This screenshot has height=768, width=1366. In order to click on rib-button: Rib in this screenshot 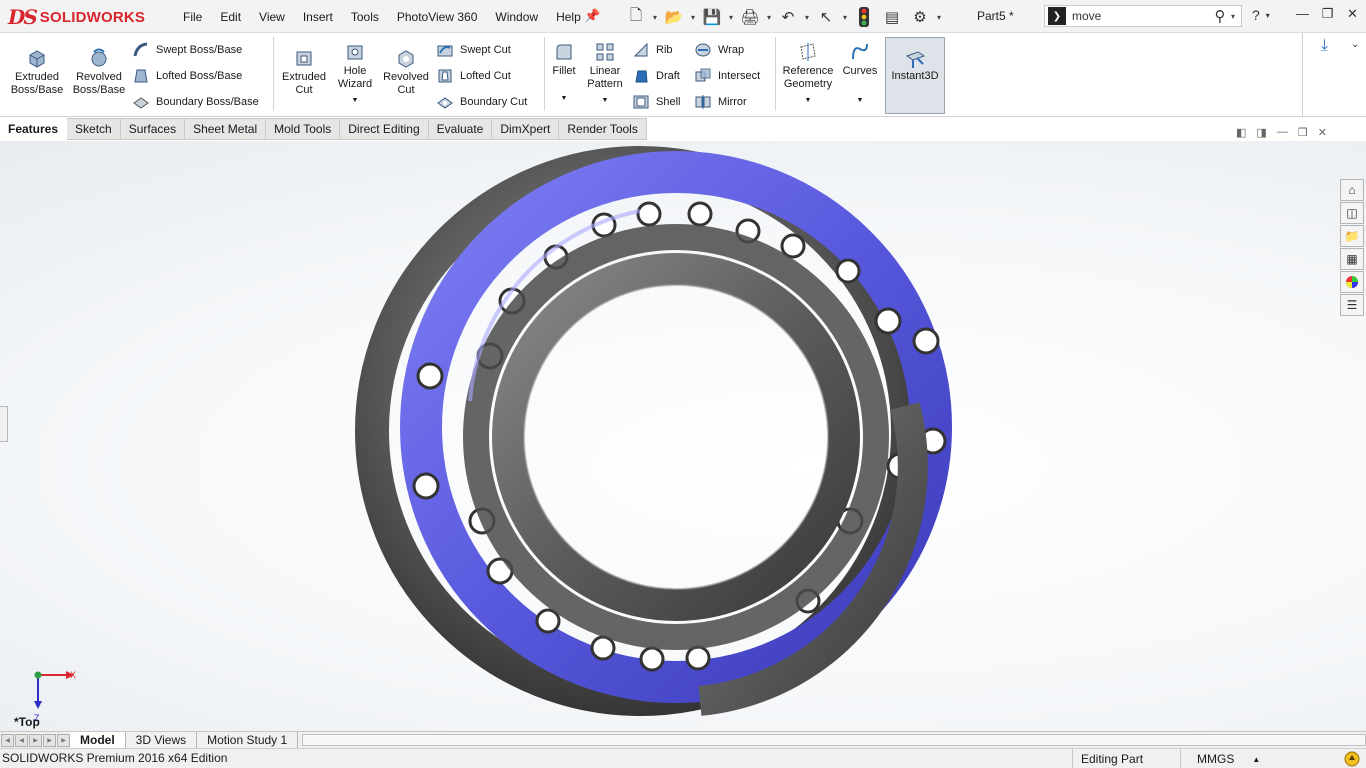, I will do `click(652, 50)`.